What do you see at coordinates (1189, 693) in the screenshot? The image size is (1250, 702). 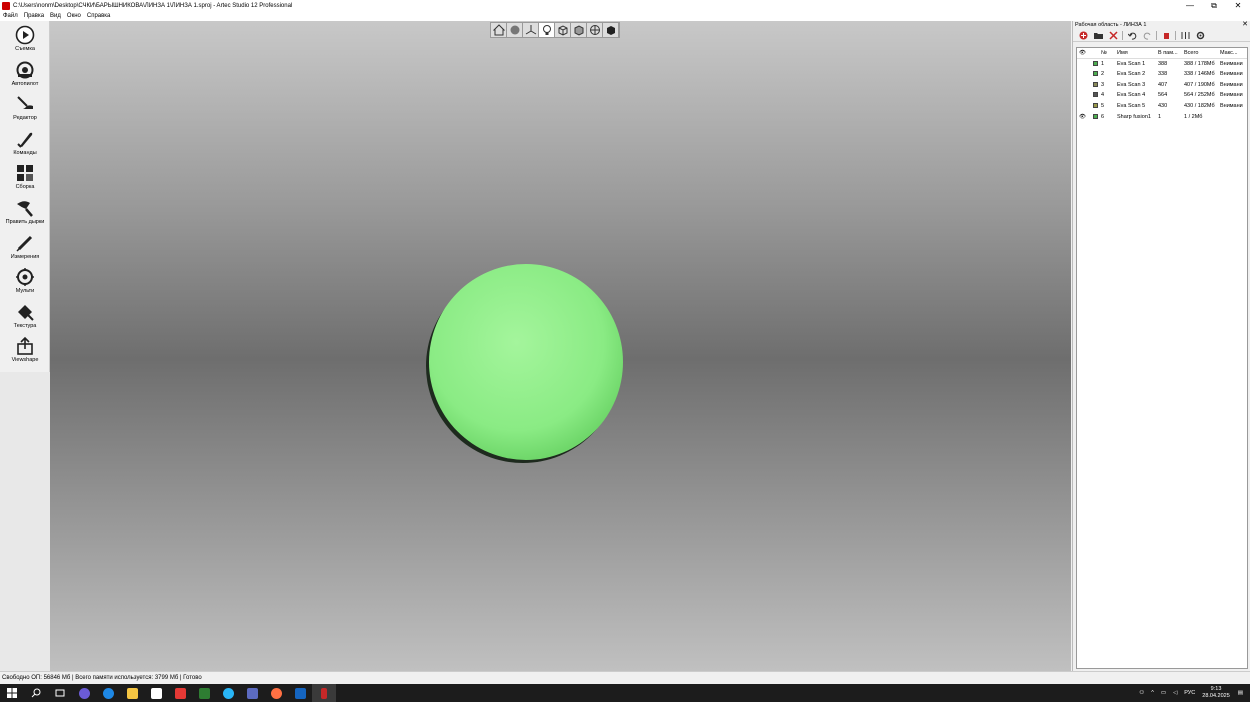 I see `language-indicator: РУС` at bounding box center [1189, 693].